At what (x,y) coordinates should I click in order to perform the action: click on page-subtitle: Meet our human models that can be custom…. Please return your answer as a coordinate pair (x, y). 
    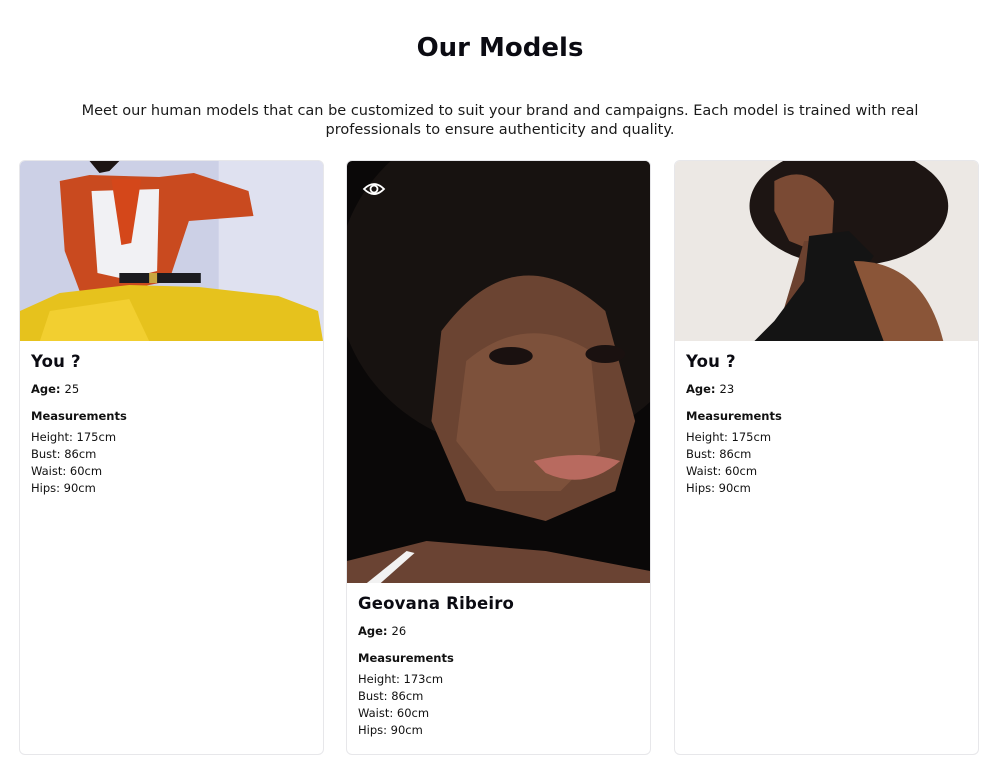
    Looking at the image, I should click on (500, 120).